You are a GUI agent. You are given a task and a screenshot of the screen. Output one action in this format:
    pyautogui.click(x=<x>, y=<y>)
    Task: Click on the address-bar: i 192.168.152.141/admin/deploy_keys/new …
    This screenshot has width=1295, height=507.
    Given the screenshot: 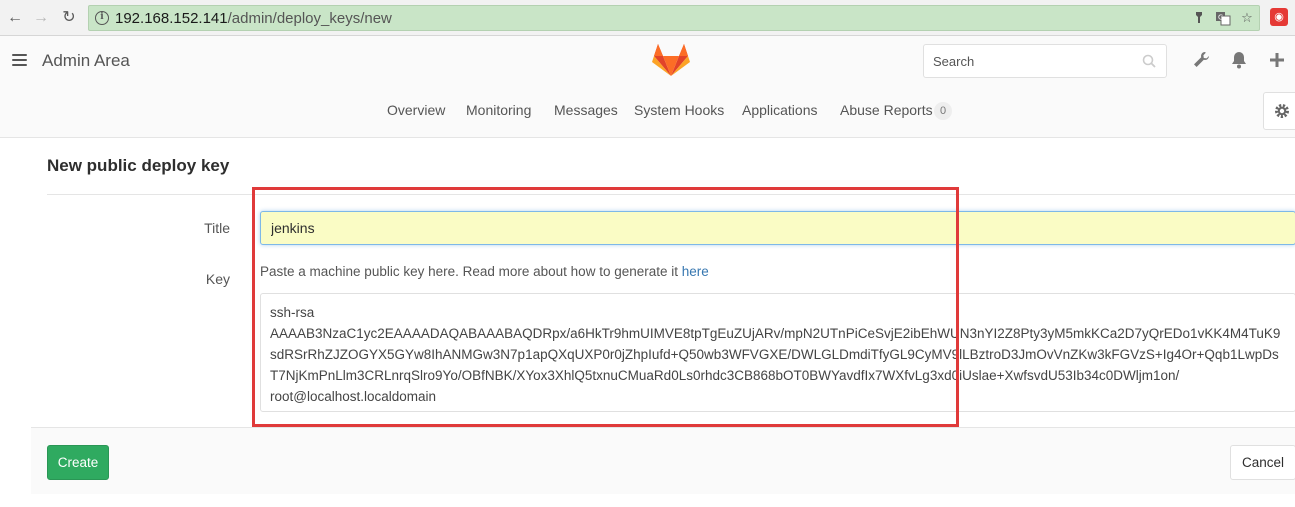 What is the action you would take?
    pyautogui.click(x=674, y=18)
    